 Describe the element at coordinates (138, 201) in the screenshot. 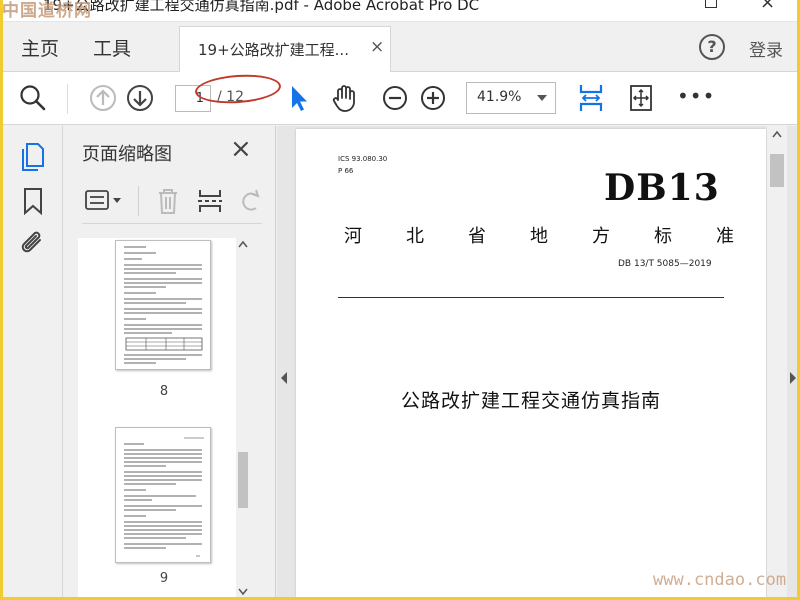

I see `panel-toolbar-separator` at that location.